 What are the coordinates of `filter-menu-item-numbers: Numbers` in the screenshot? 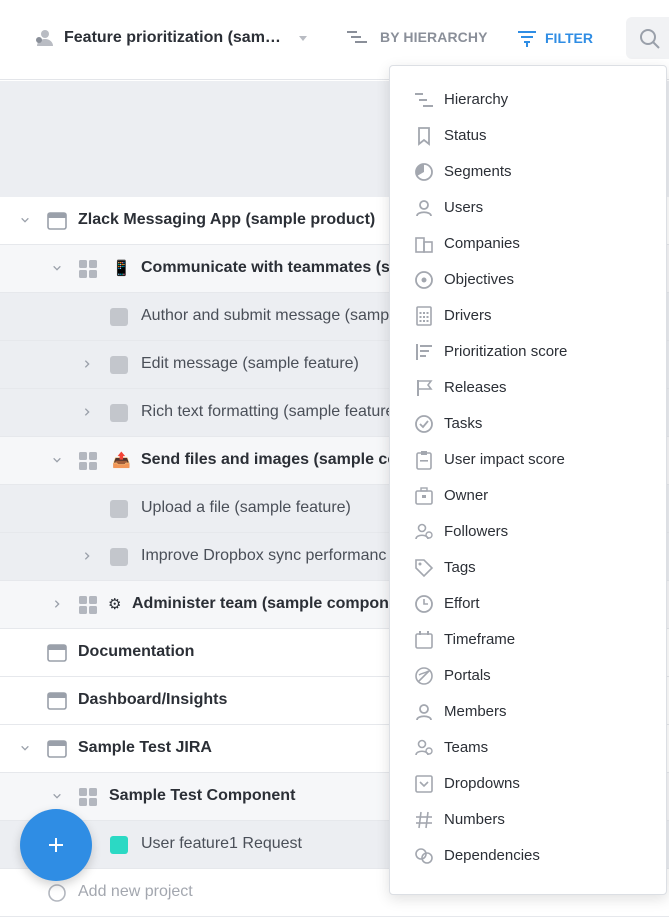 It's located at (528, 820).